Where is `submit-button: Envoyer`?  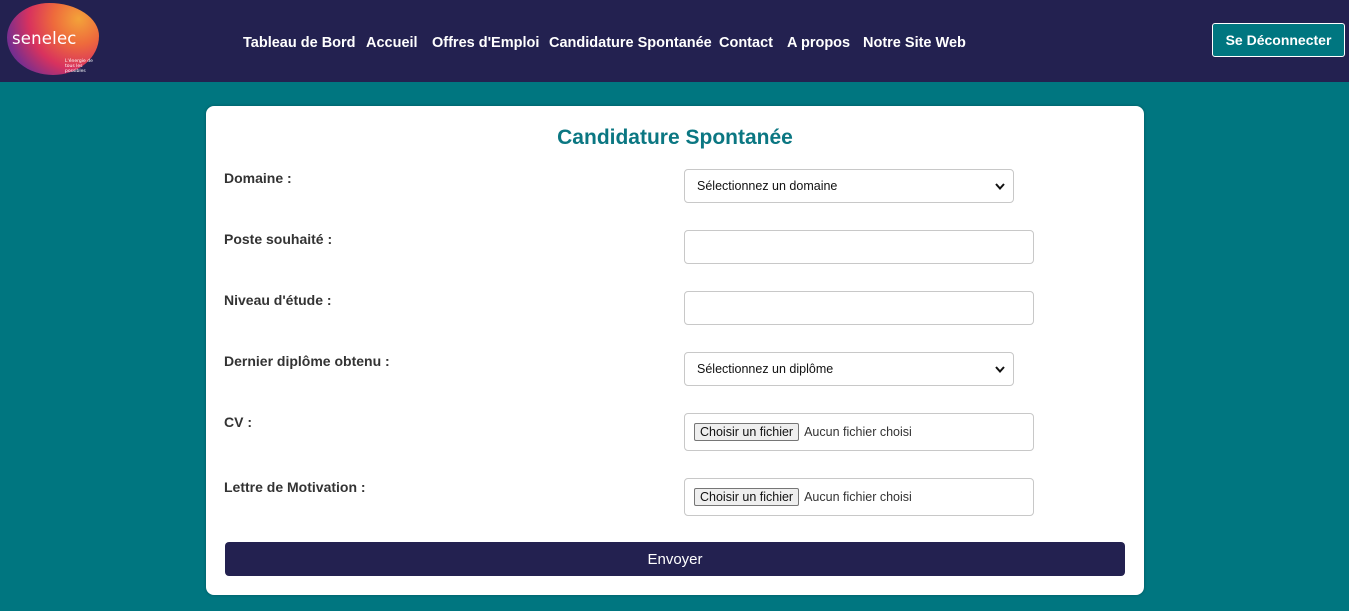 submit-button: Envoyer is located at coordinates (675, 559).